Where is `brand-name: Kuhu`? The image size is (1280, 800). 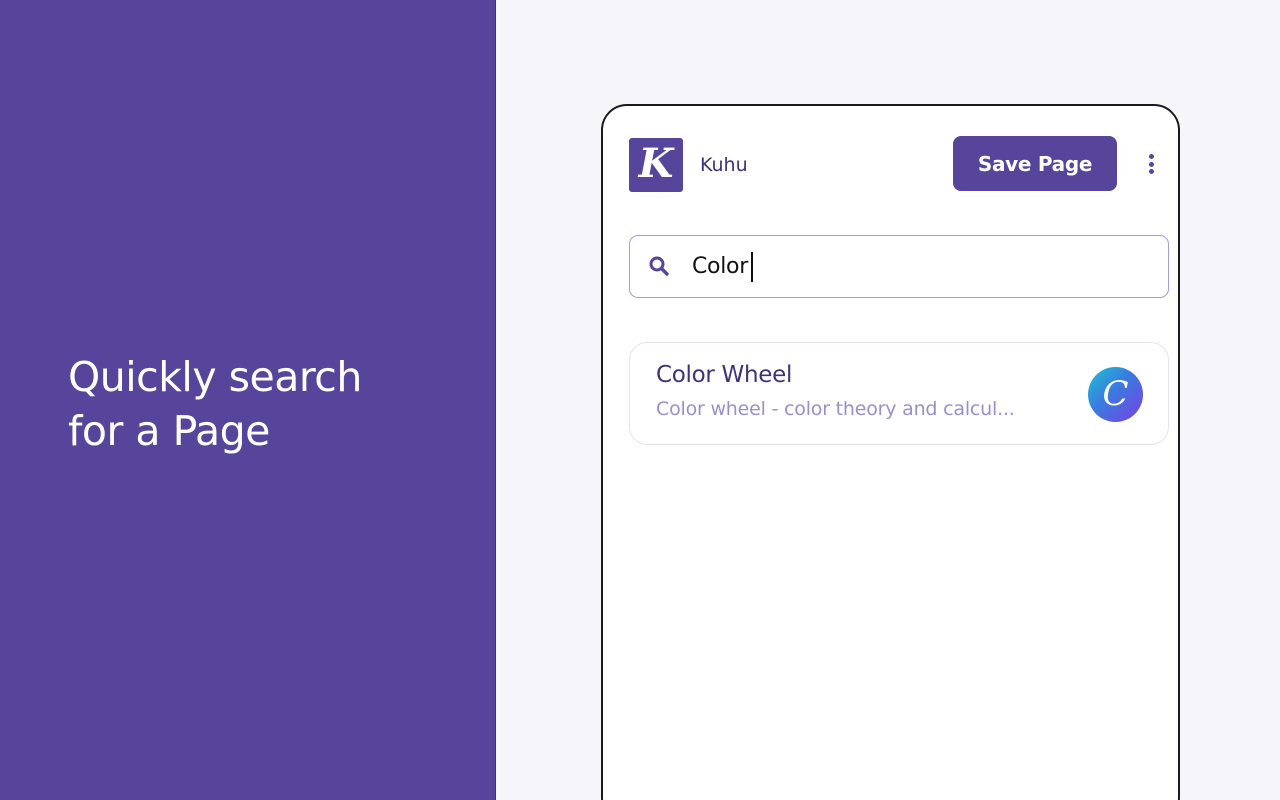
brand-name: Kuhu is located at coordinates (724, 165).